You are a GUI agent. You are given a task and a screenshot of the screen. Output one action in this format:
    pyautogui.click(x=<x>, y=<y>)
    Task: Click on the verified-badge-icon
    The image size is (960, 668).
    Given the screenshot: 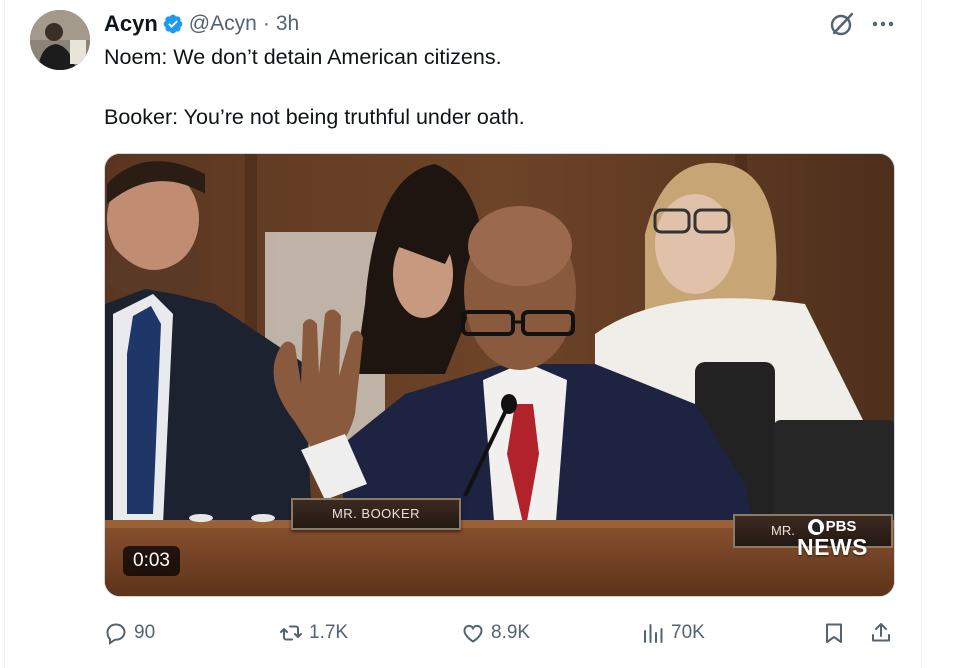 What is the action you would take?
    pyautogui.click(x=173, y=24)
    